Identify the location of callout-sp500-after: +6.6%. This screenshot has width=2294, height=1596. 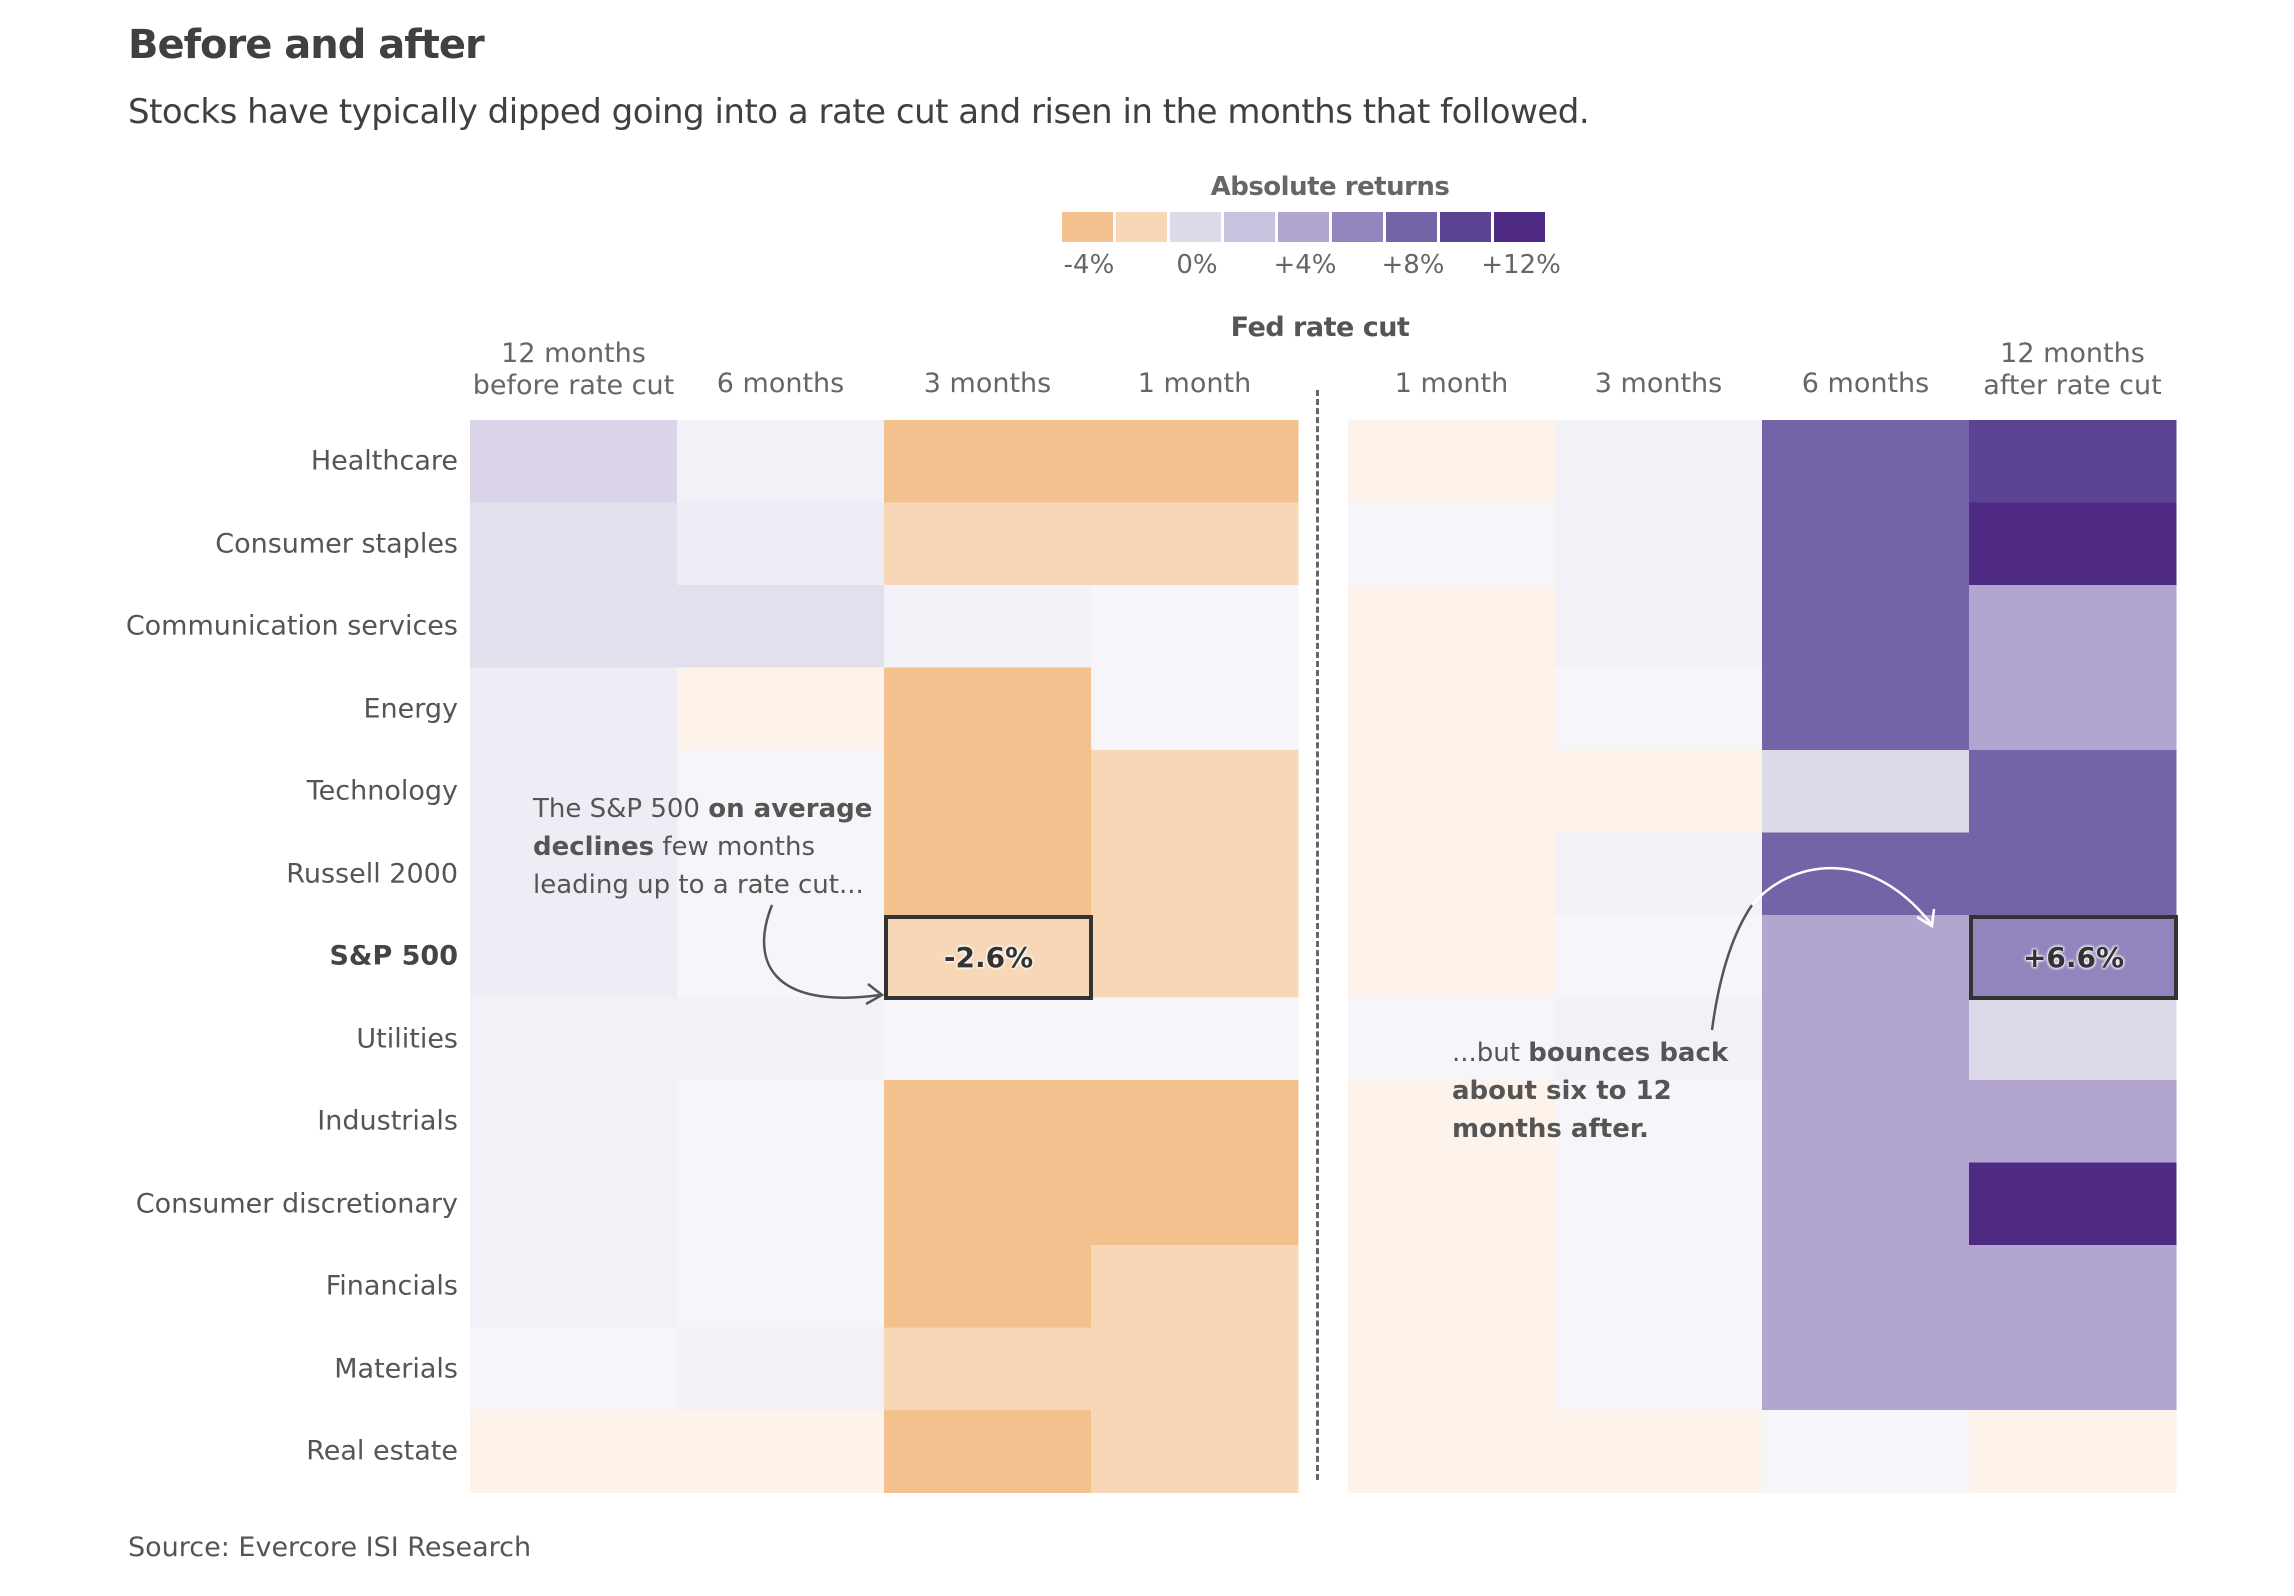
(2073, 957).